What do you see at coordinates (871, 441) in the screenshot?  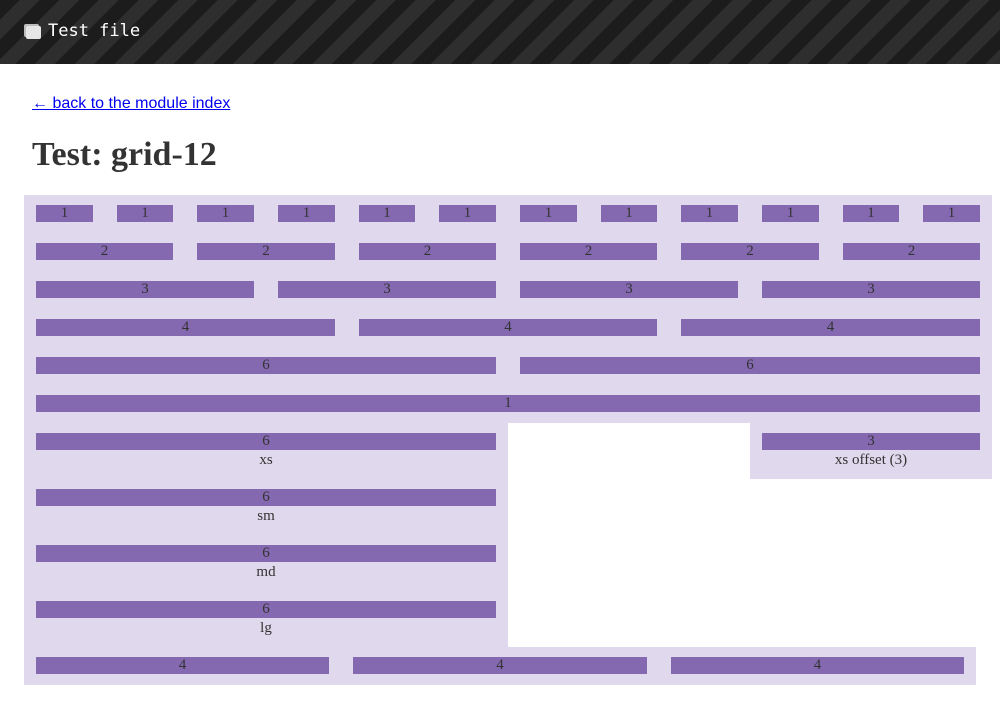 I see `grid-cell-offset: 3` at bounding box center [871, 441].